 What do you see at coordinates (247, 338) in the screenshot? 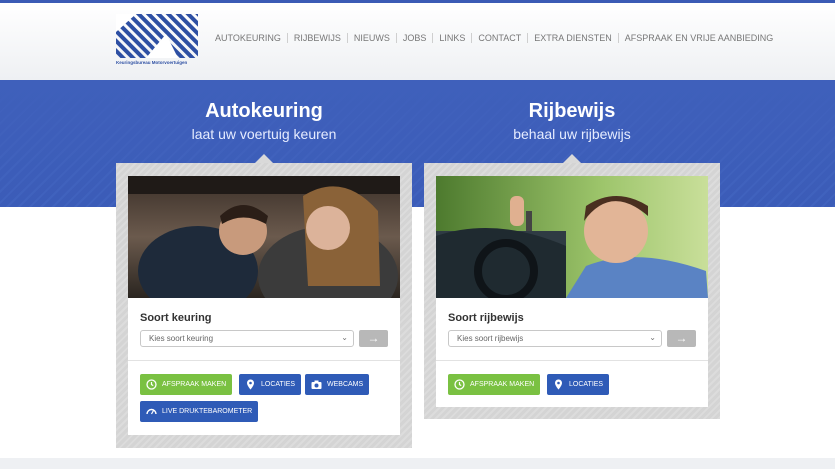
I see `soort-keuring-select: Kies soort keuring ⌄` at bounding box center [247, 338].